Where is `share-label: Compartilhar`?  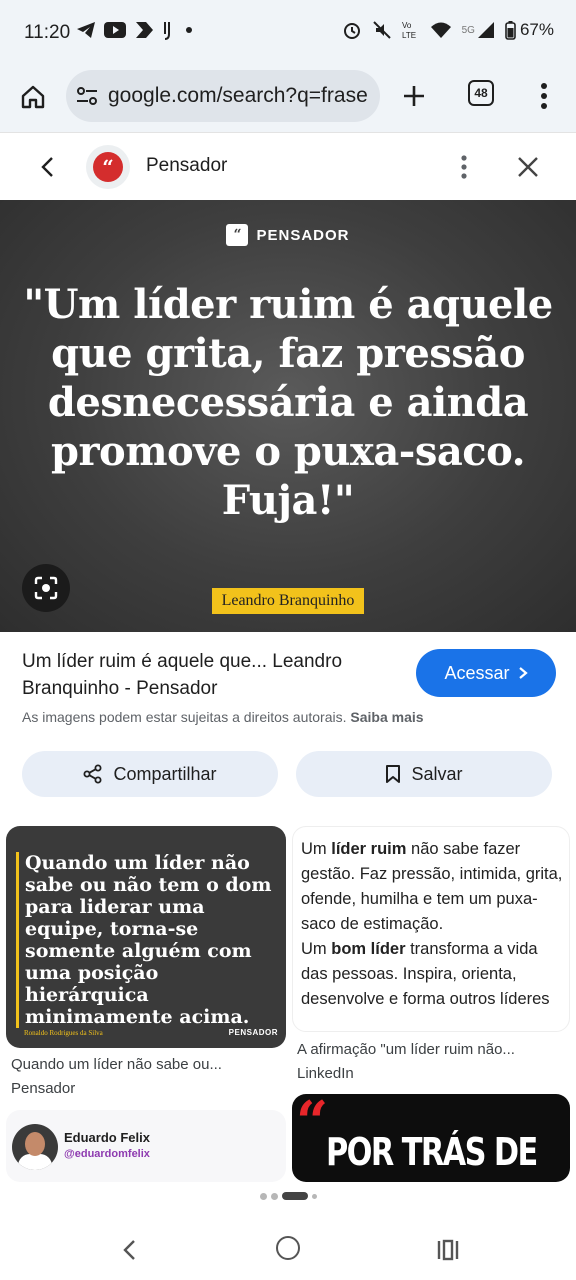 share-label: Compartilhar is located at coordinates (165, 773).